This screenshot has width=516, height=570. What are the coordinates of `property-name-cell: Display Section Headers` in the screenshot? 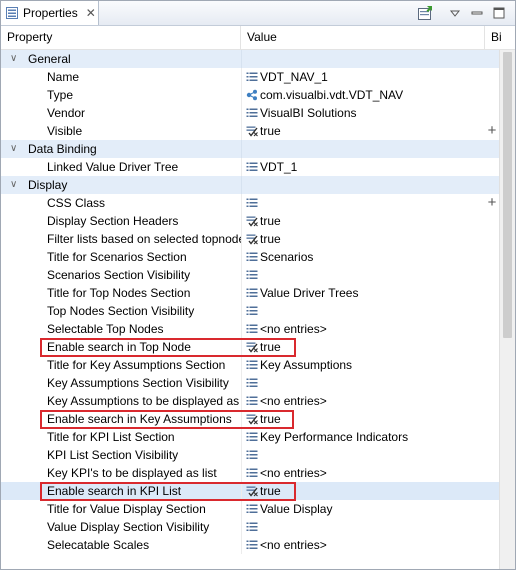 It's located at (121, 221).